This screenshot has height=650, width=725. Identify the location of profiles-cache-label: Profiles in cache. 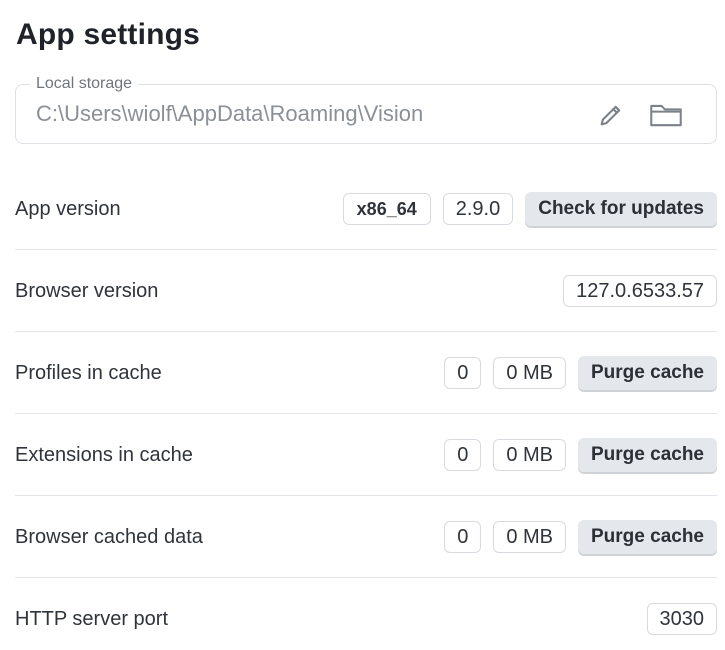
(88, 373).